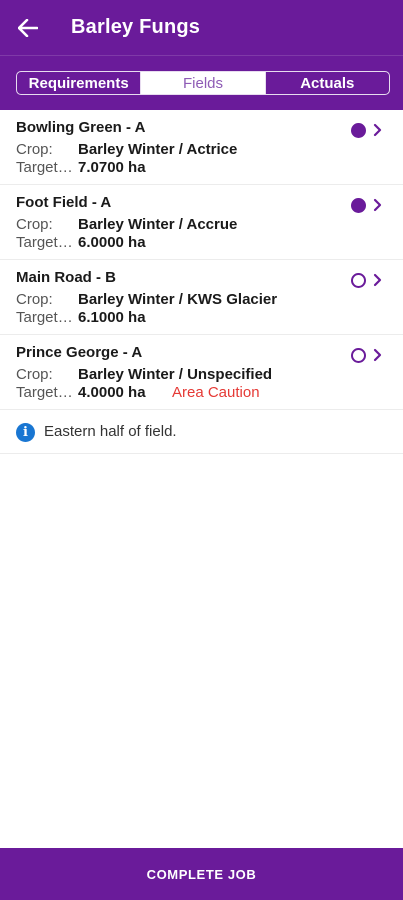 This screenshot has height=900, width=403. I want to click on note-text: Eastern half of field., so click(110, 431).